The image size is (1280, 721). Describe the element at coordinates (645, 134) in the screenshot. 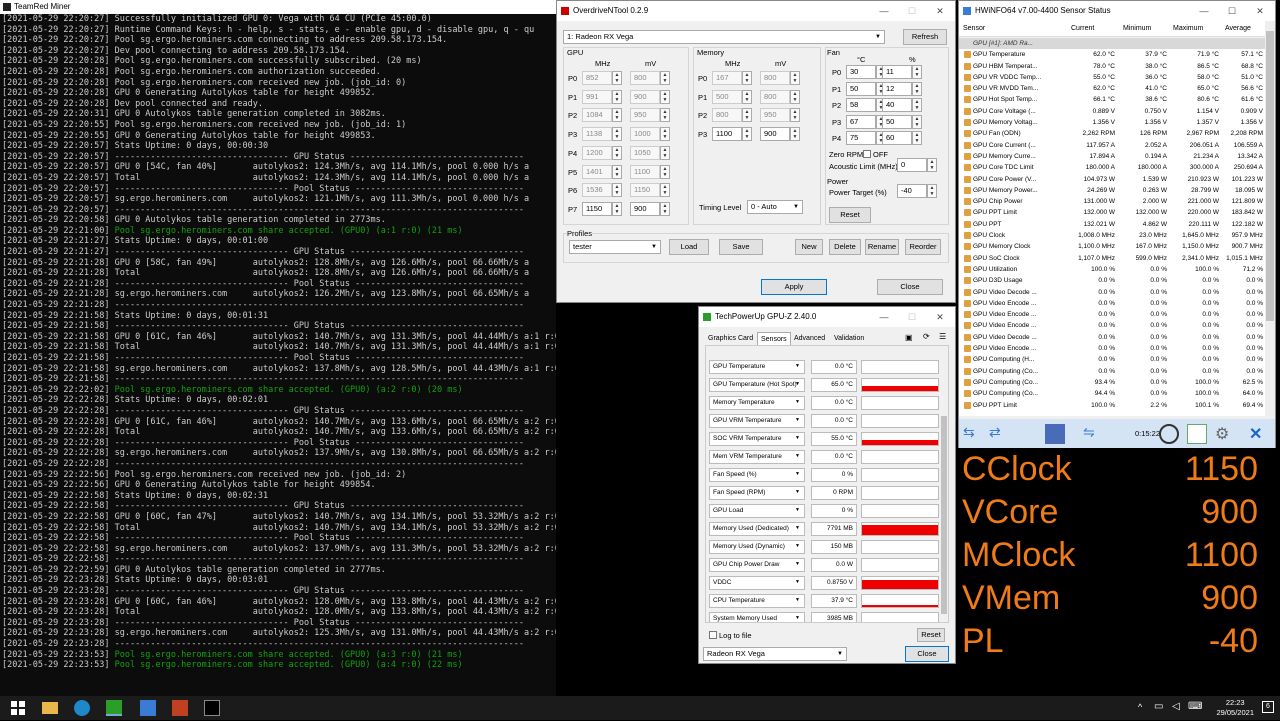

I see `pstate-mv-input: 1000` at that location.